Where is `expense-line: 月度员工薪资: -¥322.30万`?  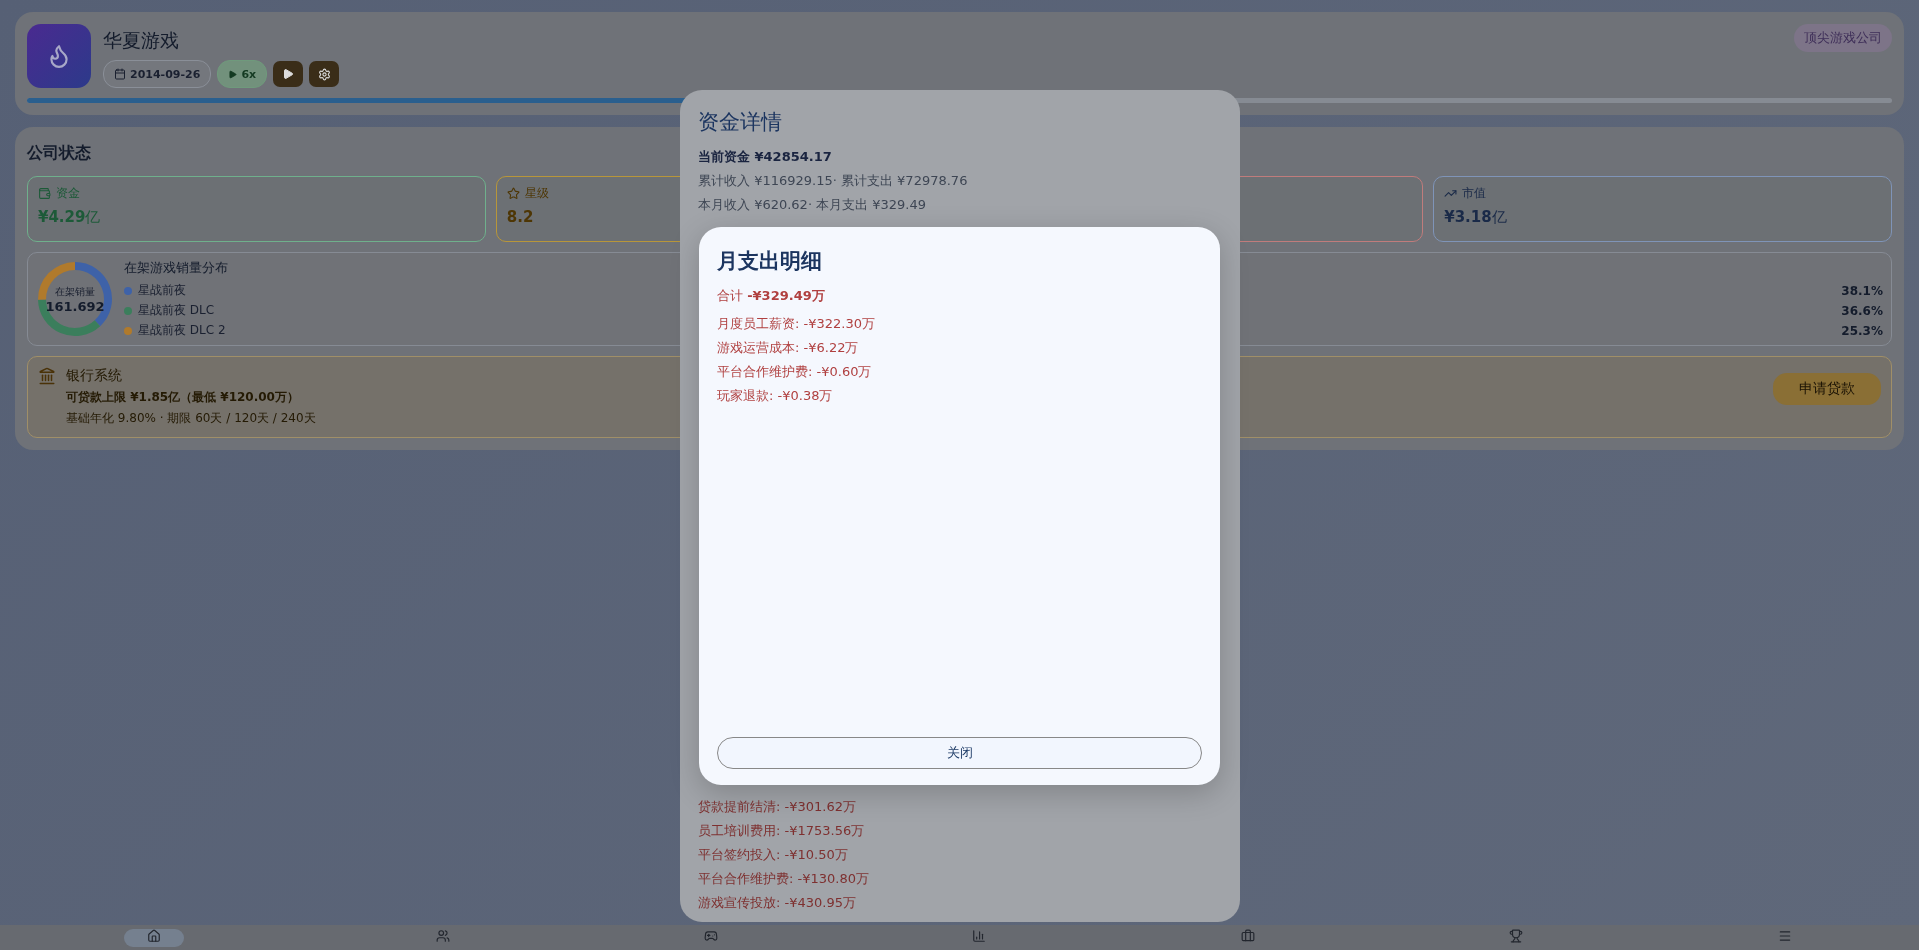 expense-line: 月度员工薪资: -¥322.30万 is located at coordinates (796, 324).